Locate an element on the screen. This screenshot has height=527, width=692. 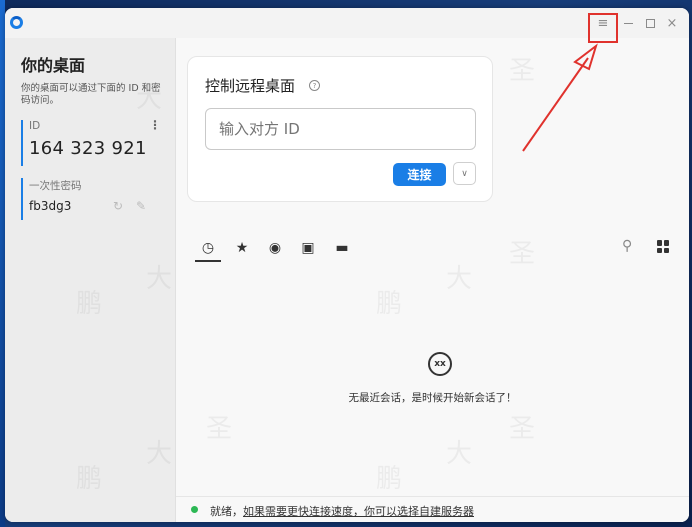
status-text: 就绪，如果需要更快连接速度，你可以选择自建服务器 is located at coordinates (342, 511).